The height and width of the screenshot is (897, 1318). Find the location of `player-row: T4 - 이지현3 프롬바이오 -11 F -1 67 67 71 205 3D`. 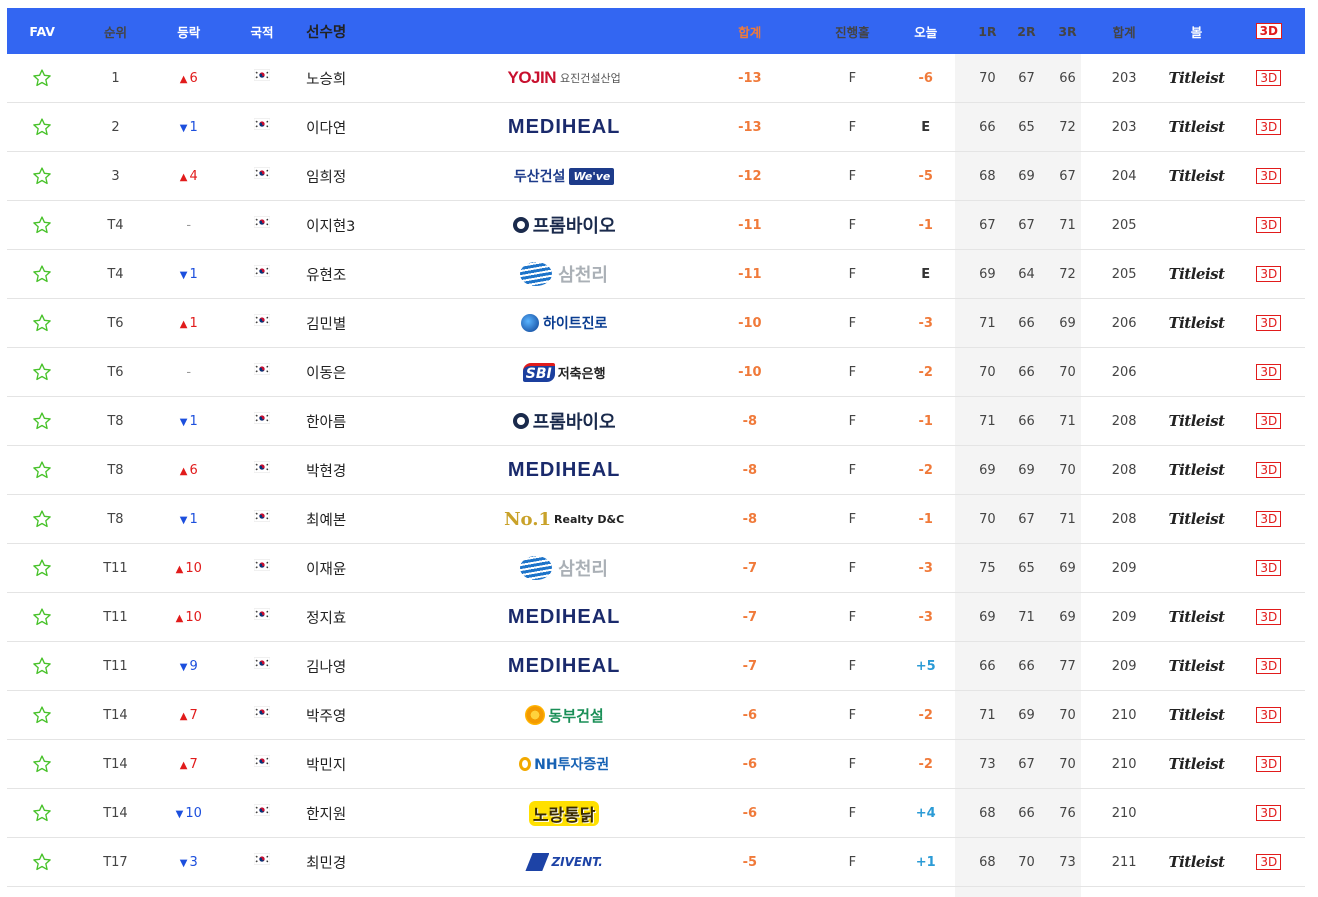

player-row: T4 - 이지현3 프롬바이오 -11 F -1 67 67 71 205 3D is located at coordinates (656, 225).